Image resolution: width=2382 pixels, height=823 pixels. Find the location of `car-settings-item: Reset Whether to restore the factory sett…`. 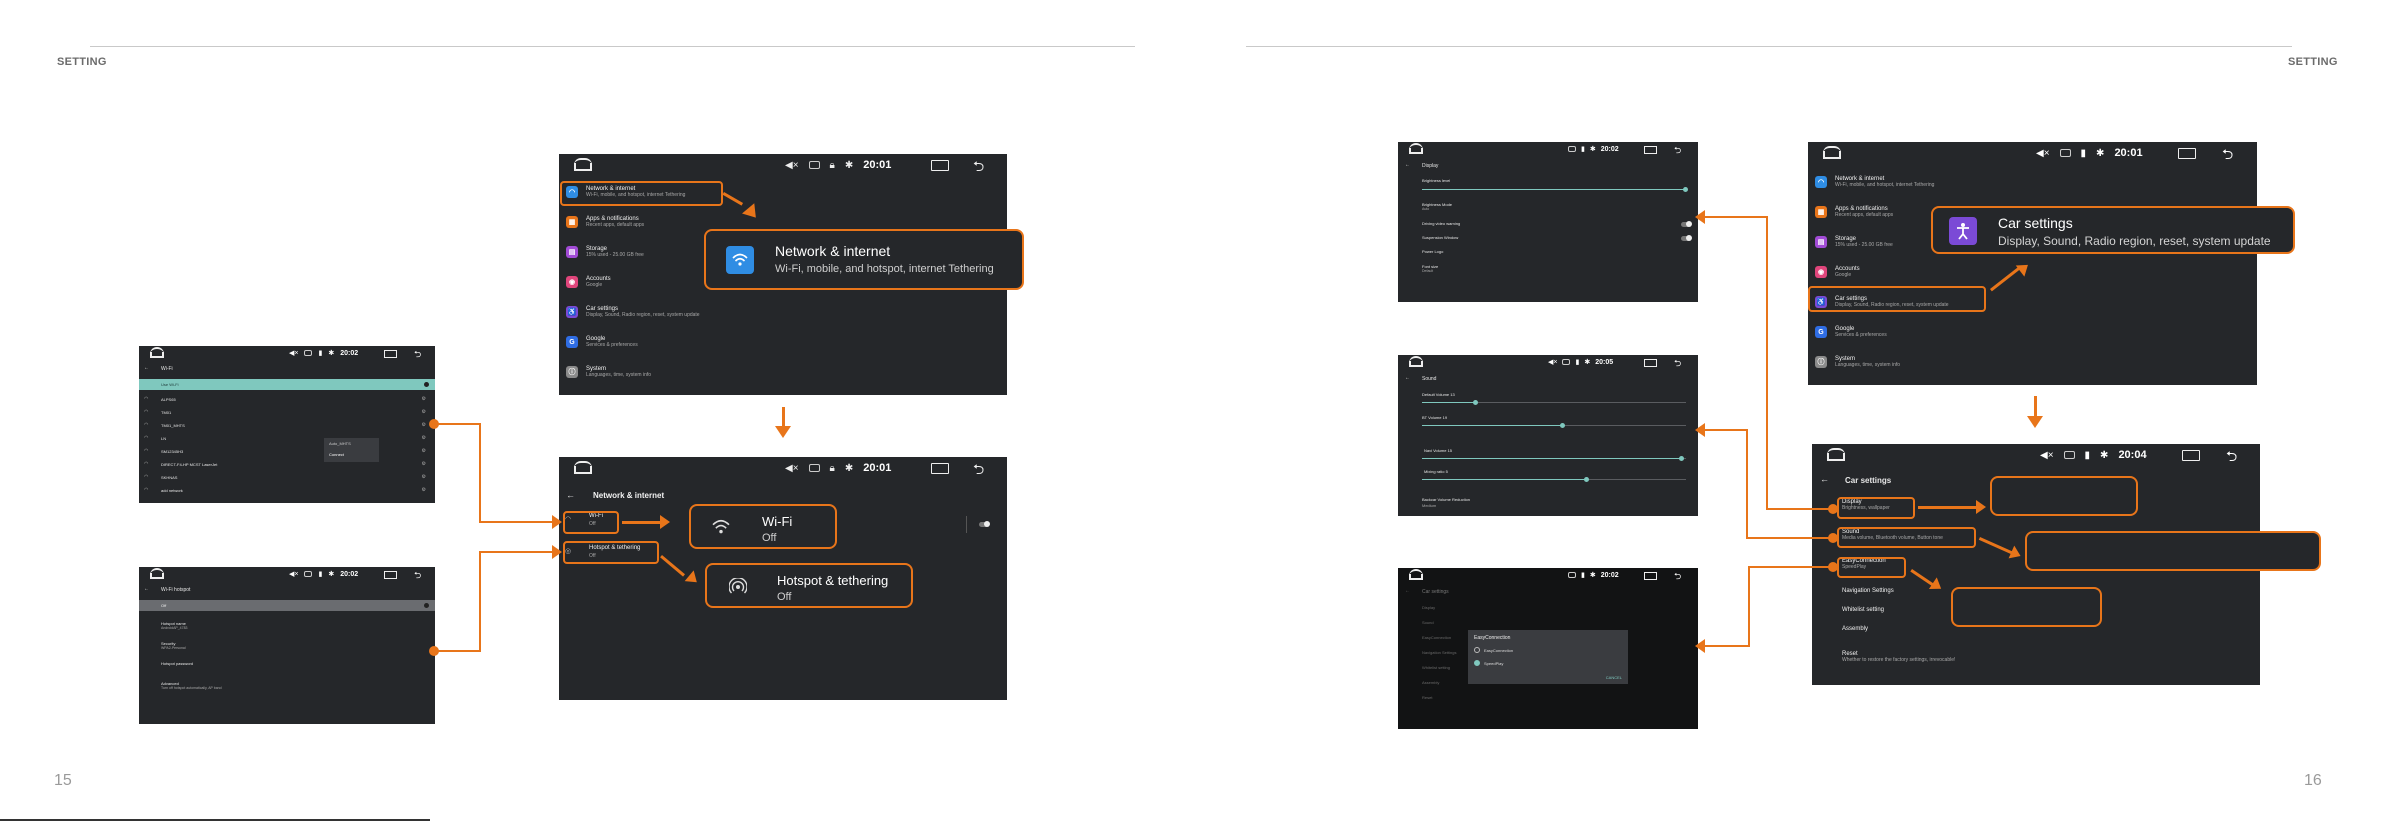

car-settings-item: Reset Whether to restore the factory sett… is located at coordinates (1898, 657).